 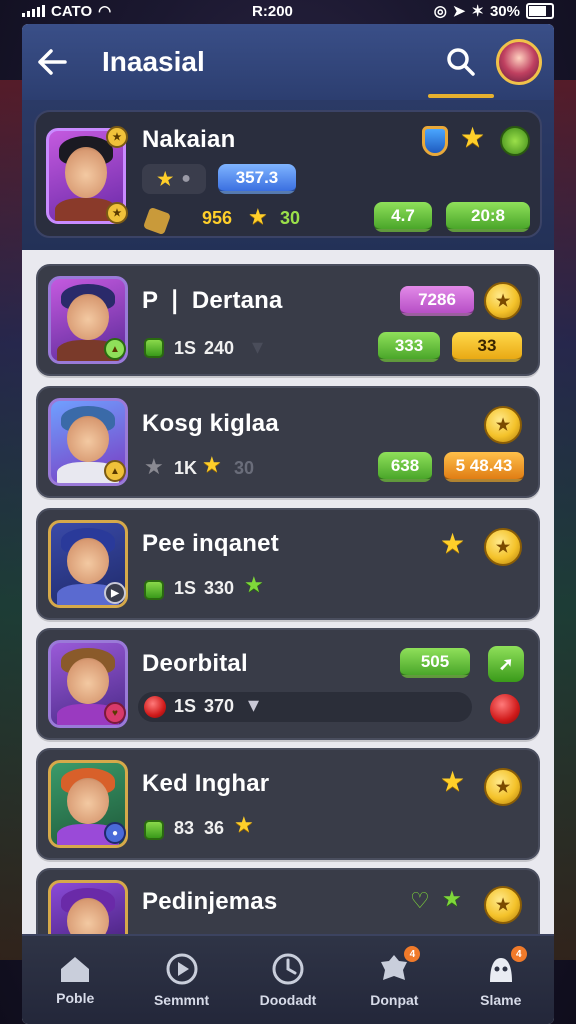 What do you see at coordinates (115, 593) in the screenshot?
I see `play-badge-icon: ▶` at bounding box center [115, 593].